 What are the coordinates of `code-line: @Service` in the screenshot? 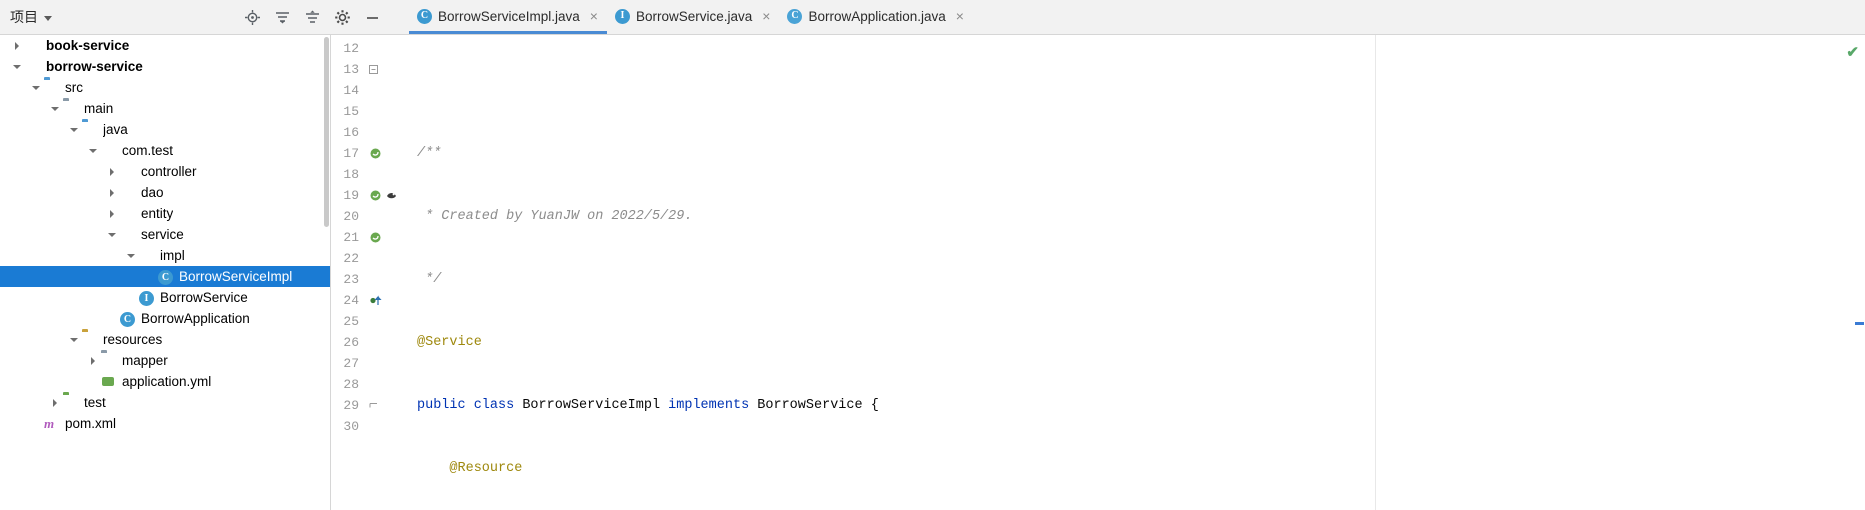 It's located at (449, 342).